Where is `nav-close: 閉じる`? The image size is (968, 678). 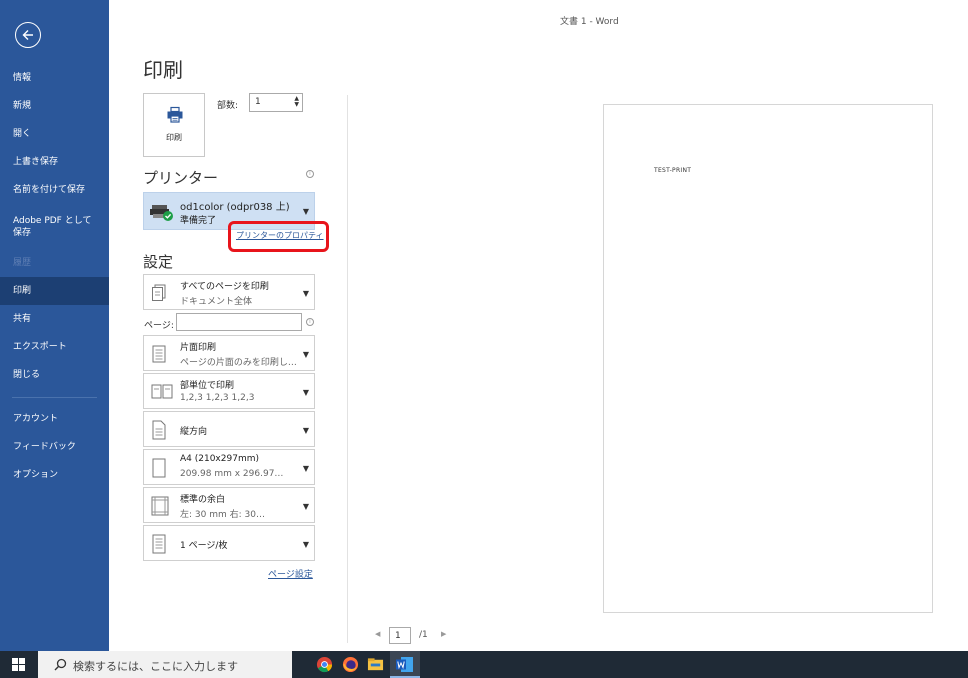 nav-close: 閉じる is located at coordinates (54, 375).